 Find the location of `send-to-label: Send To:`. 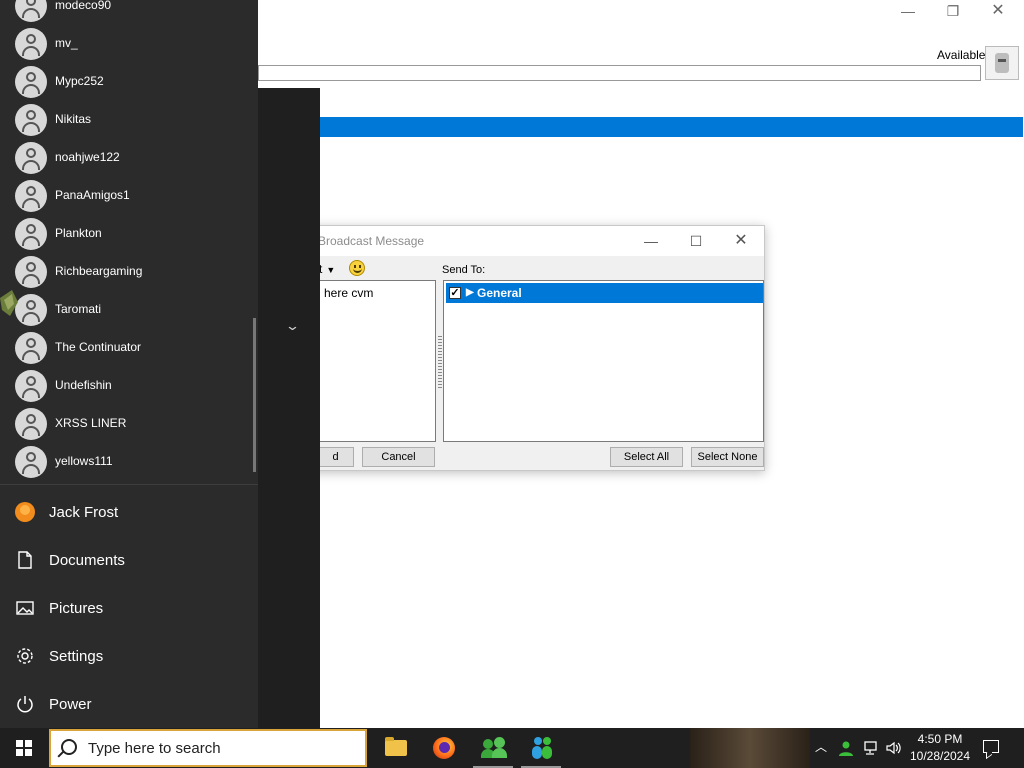

send-to-label: Send To: is located at coordinates (464, 270).